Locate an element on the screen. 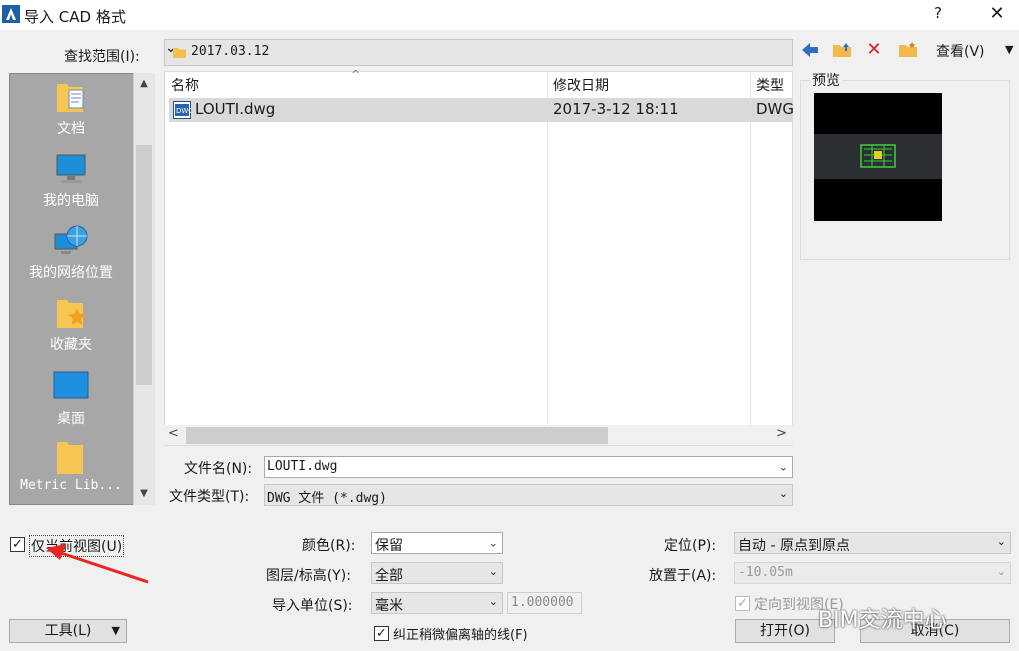  dropdown-arrow-icon: ▼ is located at coordinates (115, 630).